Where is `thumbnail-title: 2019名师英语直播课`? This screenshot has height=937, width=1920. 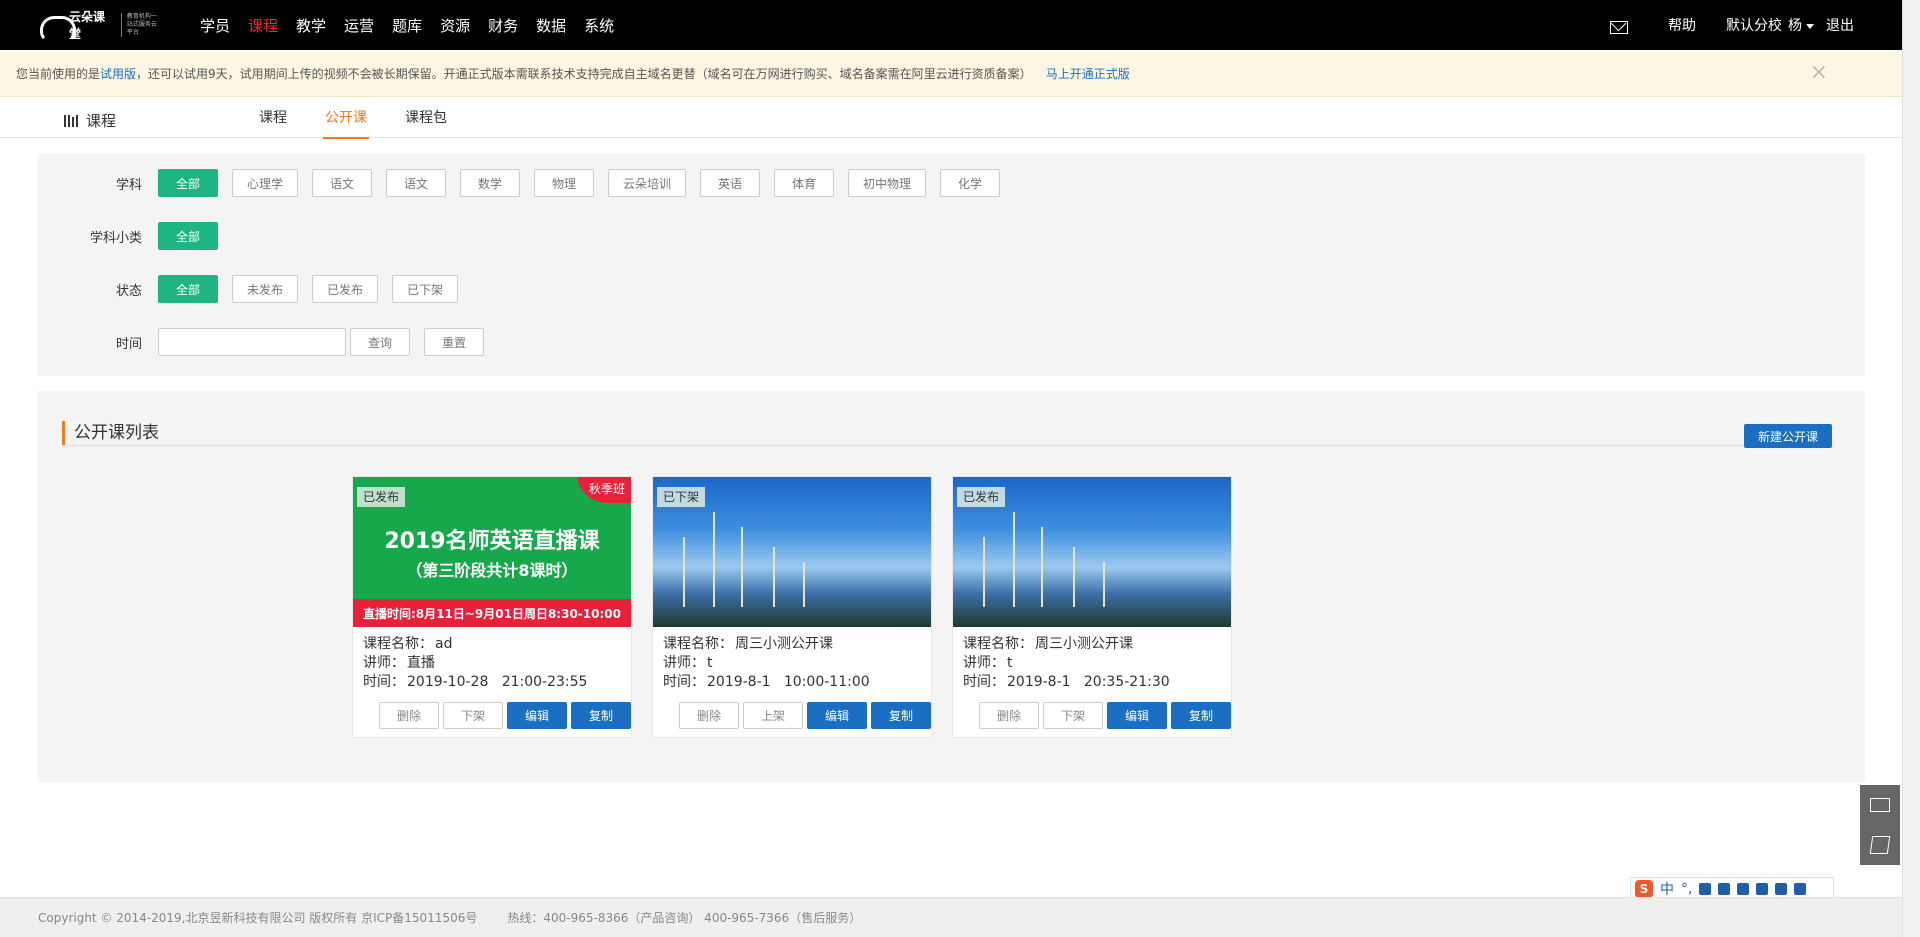 thumbnail-title: 2019名师英语直播课 is located at coordinates (492, 541).